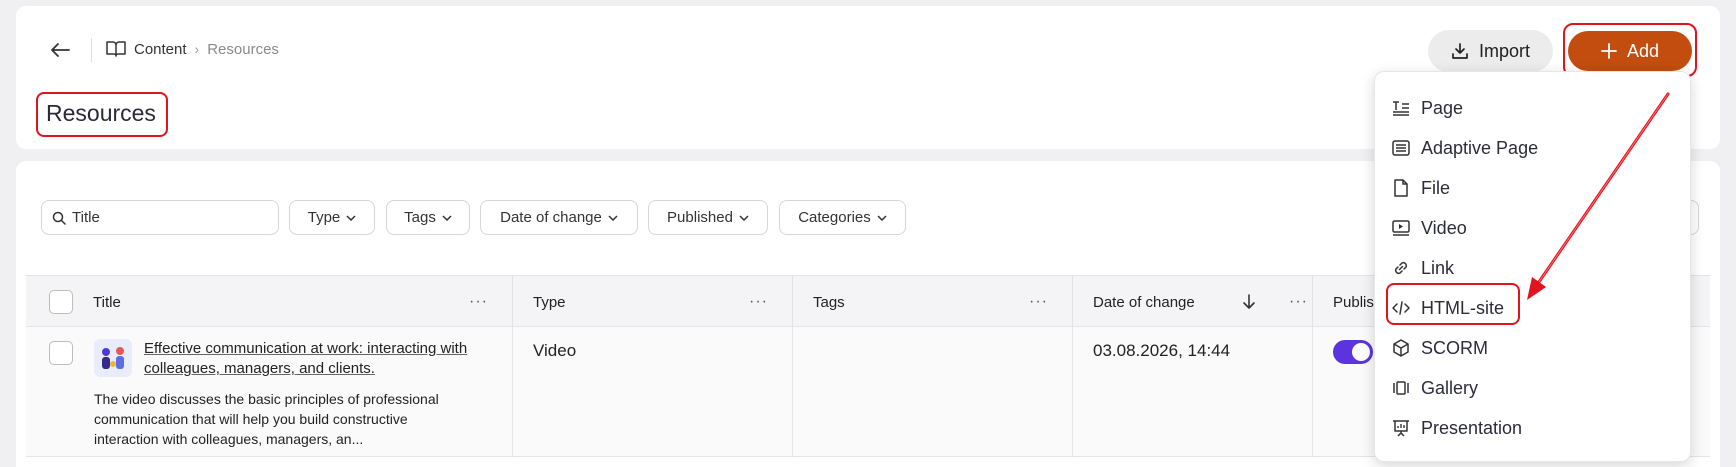 The width and height of the screenshot is (1736, 467). What do you see at coordinates (1144, 302) in the screenshot?
I see `column-date: Date of change` at bounding box center [1144, 302].